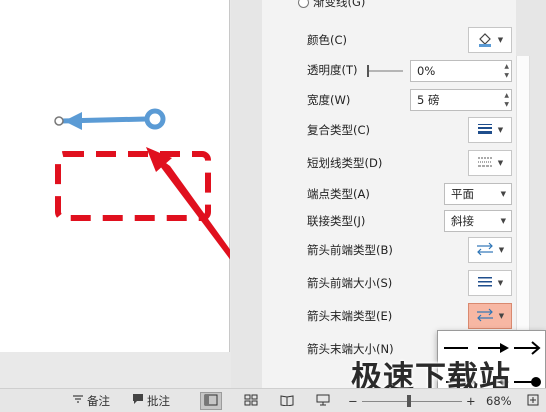 This screenshot has height=412, width=546. Describe the element at coordinates (485, 130) in the screenshot. I see `compound-lines-icon` at that location.